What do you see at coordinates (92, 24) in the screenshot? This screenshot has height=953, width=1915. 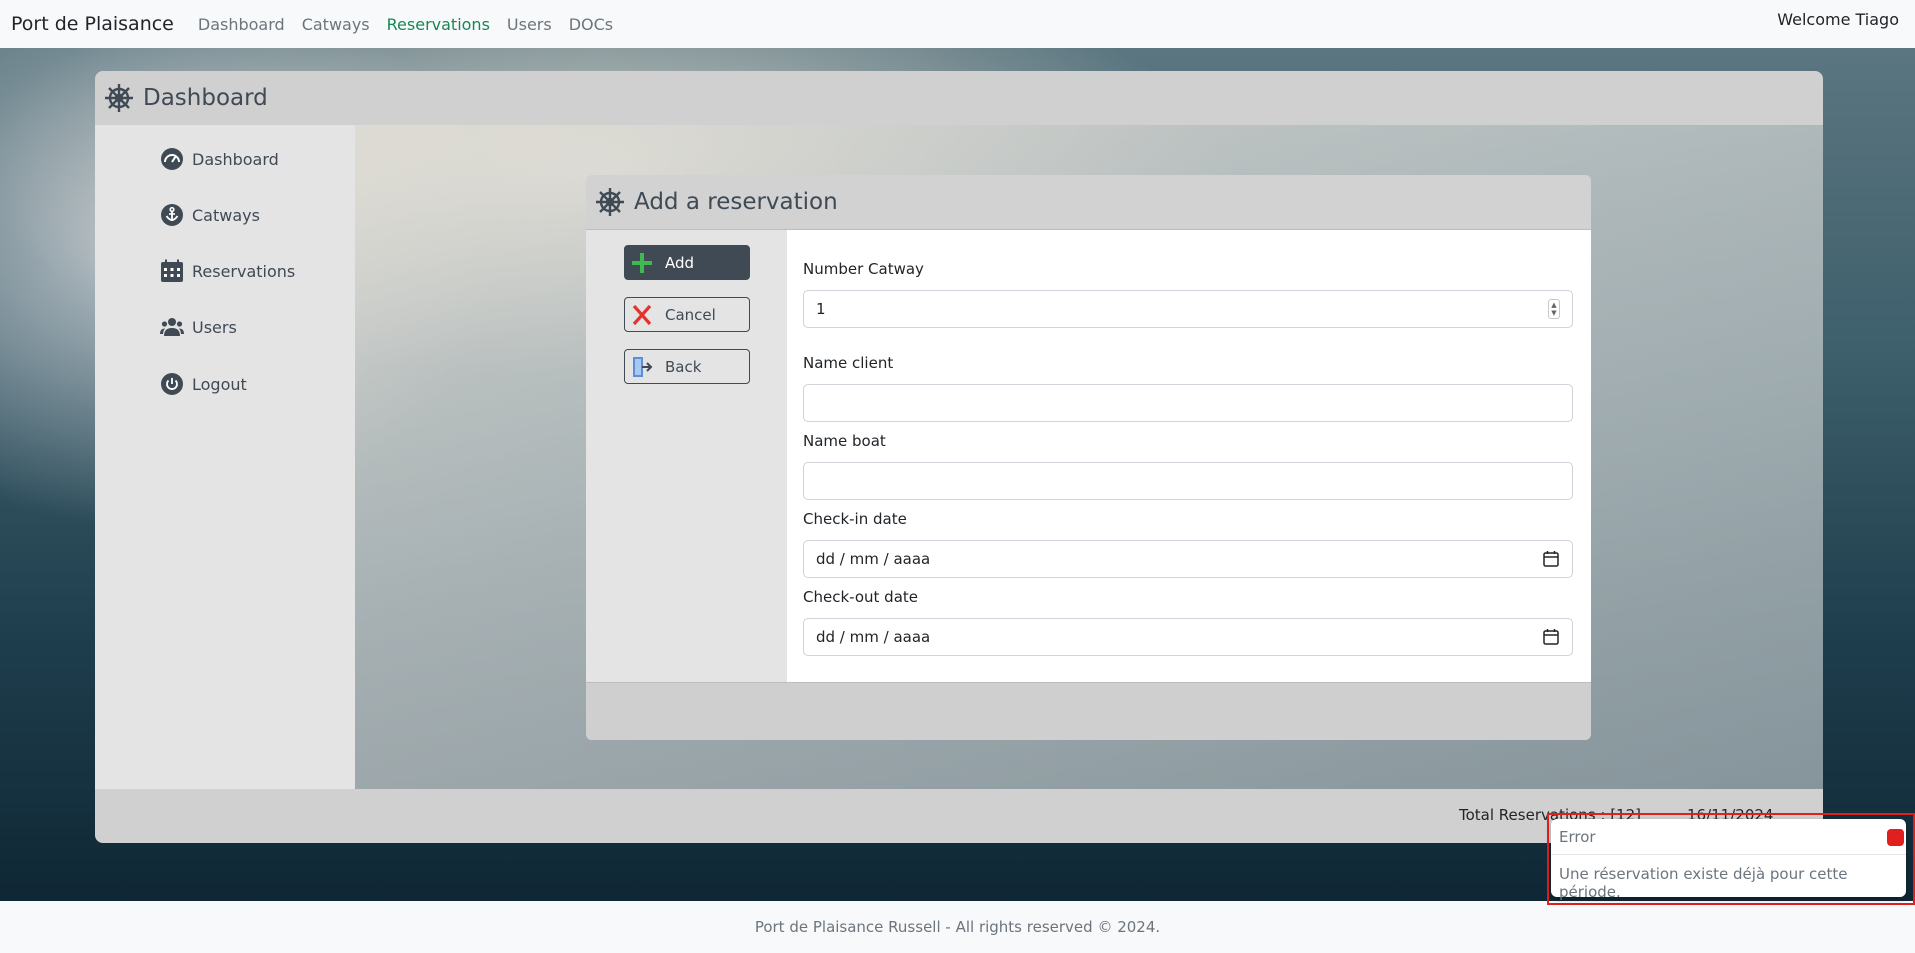 I see `brand-link: Port de Plaisance` at bounding box center [92, 24].